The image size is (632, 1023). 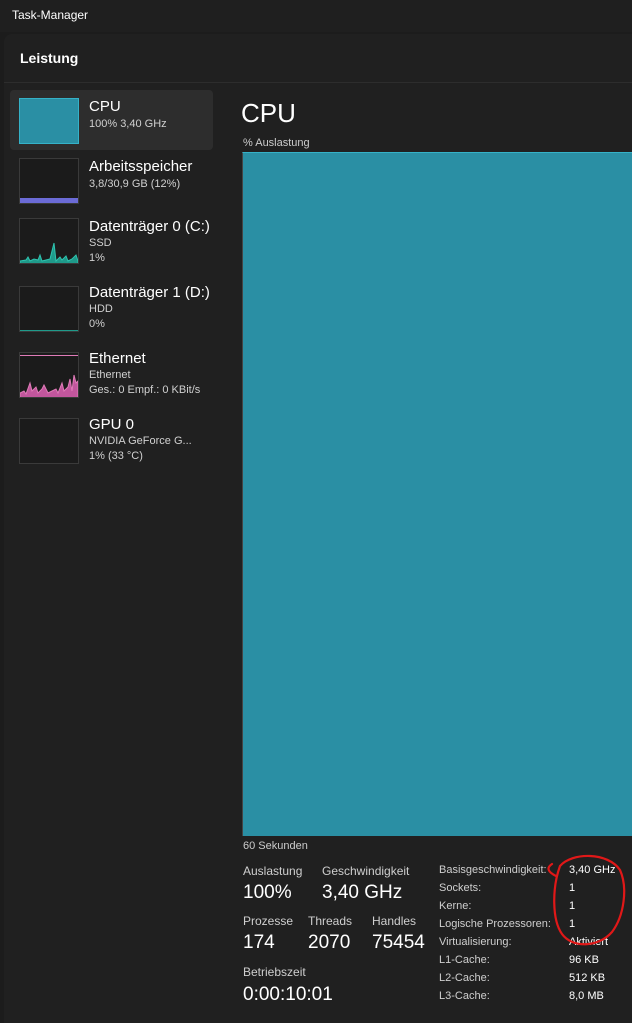 What do you see at coordinates (145, 390) in the screenshot?
I see `sidebar-item-detail: Ges.: 0 Empf.: 0 KBit/s` at bounding box center [145, 390].